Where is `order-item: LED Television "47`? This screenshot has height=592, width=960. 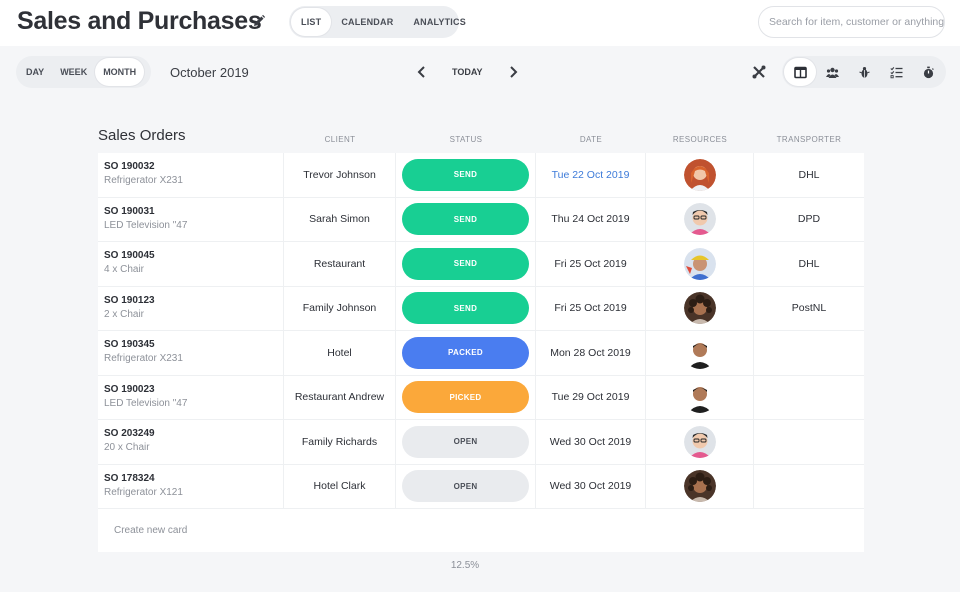
order-item: LED Television "47 is located at coordinates (146, 225).